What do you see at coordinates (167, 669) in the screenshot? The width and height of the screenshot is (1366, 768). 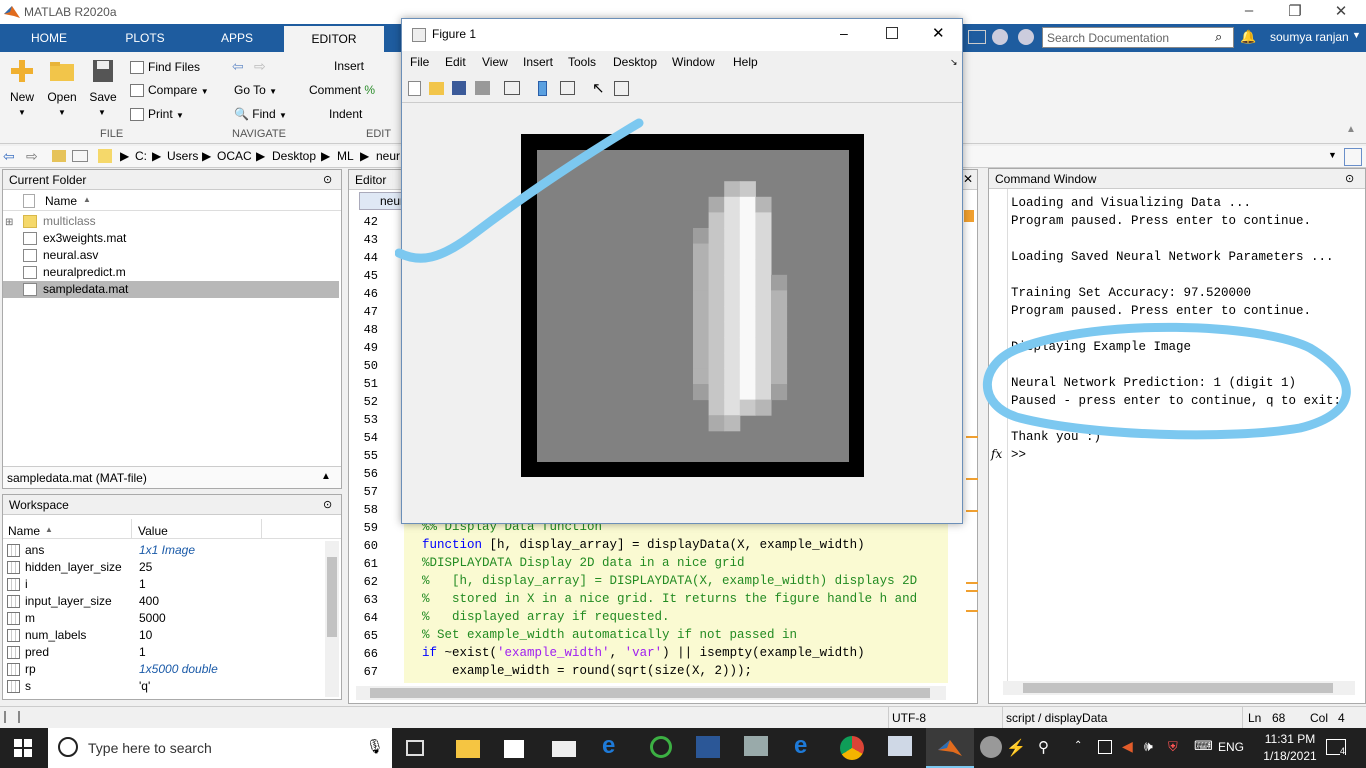 I see `table-row: rp 1x5000 double` at bounding box center [167, 669].